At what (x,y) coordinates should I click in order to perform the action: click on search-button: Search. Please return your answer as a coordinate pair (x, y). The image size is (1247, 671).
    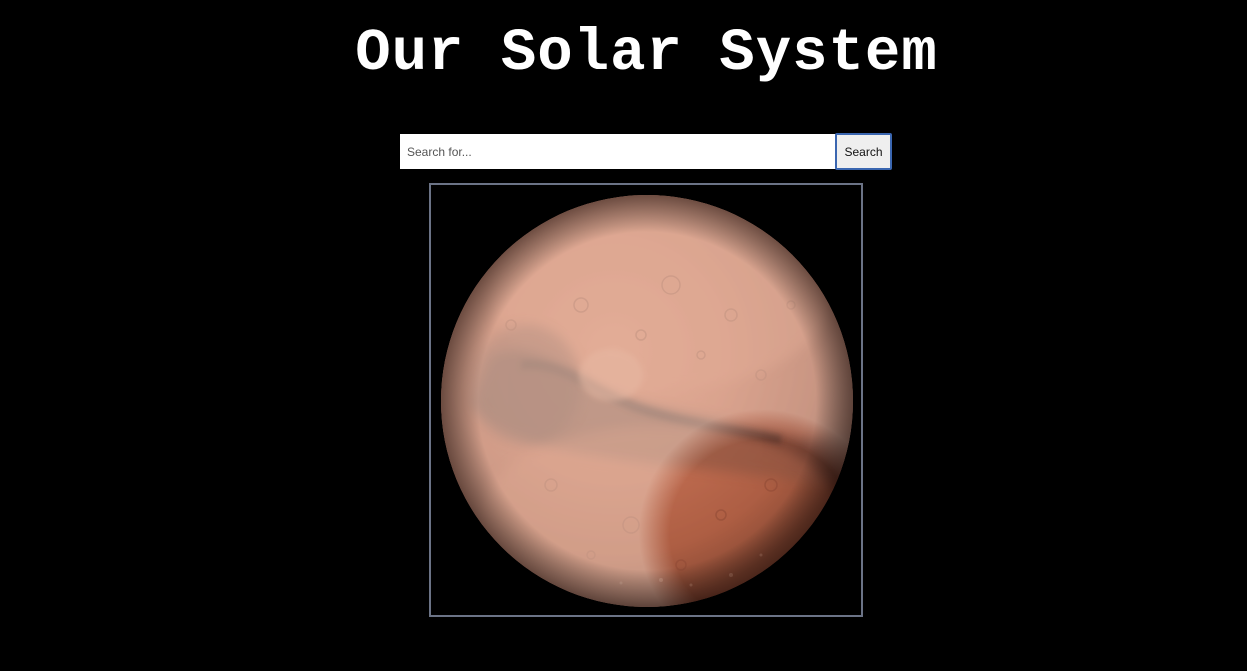
    Looking at the image, I should click on (863, 151).